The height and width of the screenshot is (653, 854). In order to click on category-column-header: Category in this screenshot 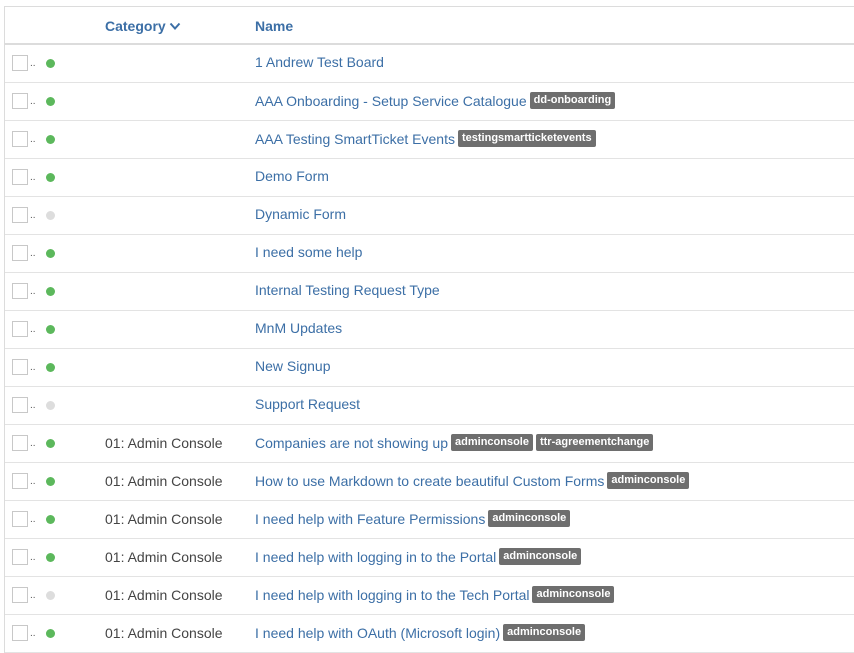, I will do `click(143, 26)`.